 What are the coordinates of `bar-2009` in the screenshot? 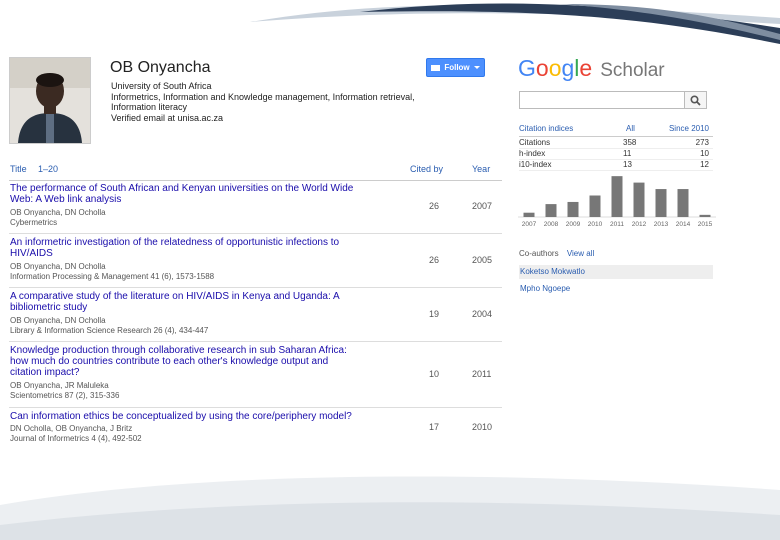 It's located at (573, 209).